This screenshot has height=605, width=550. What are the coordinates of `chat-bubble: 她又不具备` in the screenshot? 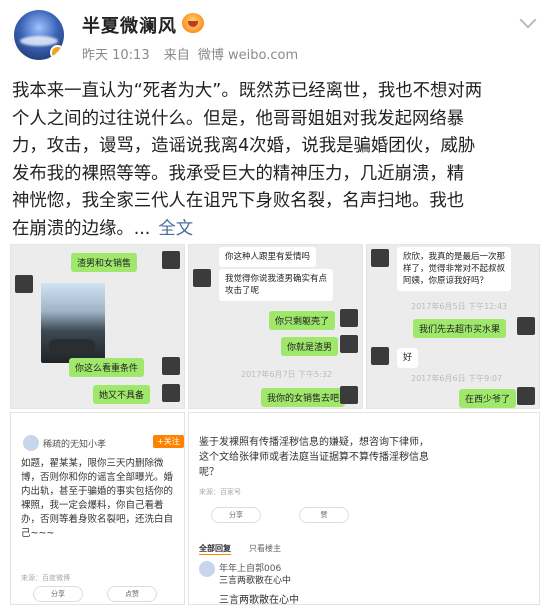 It's located at (122, 394).